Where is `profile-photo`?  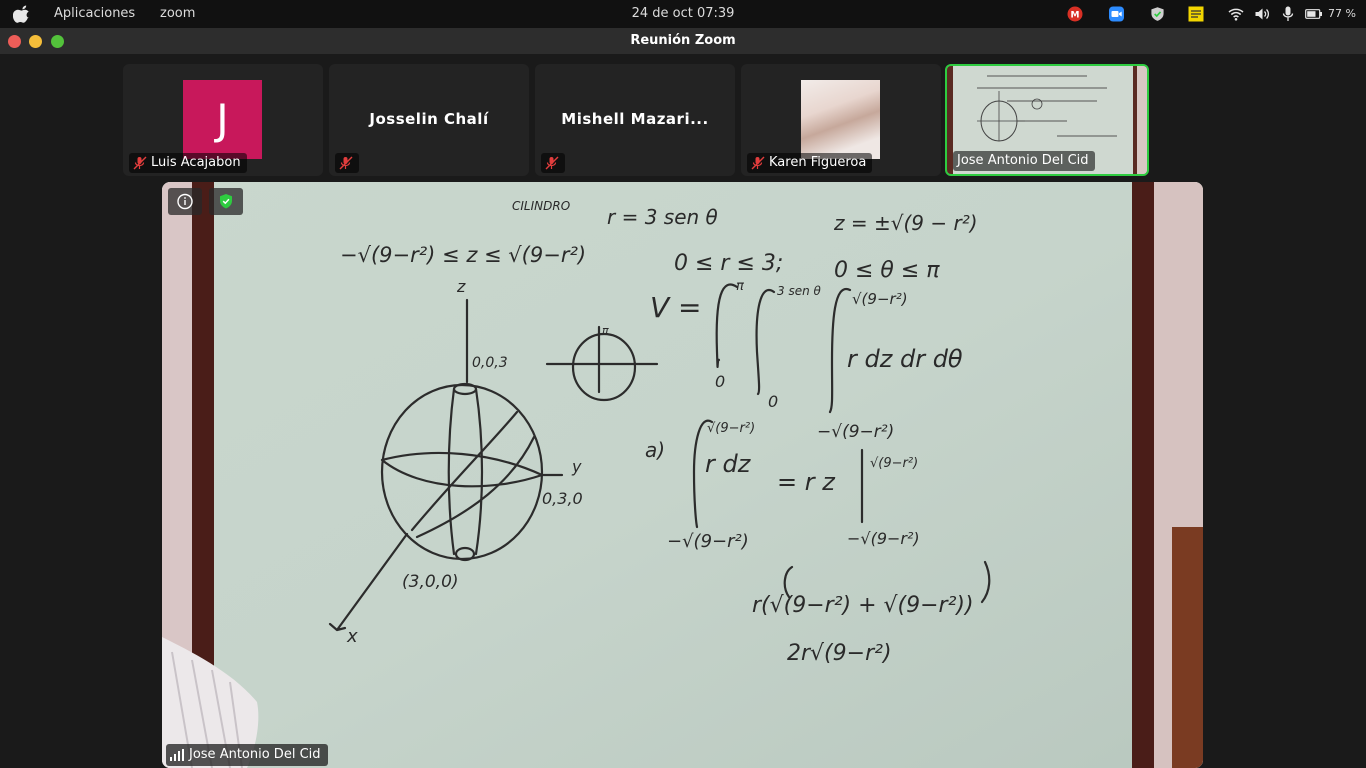
profile-photo is located at coordinates (840, 119).